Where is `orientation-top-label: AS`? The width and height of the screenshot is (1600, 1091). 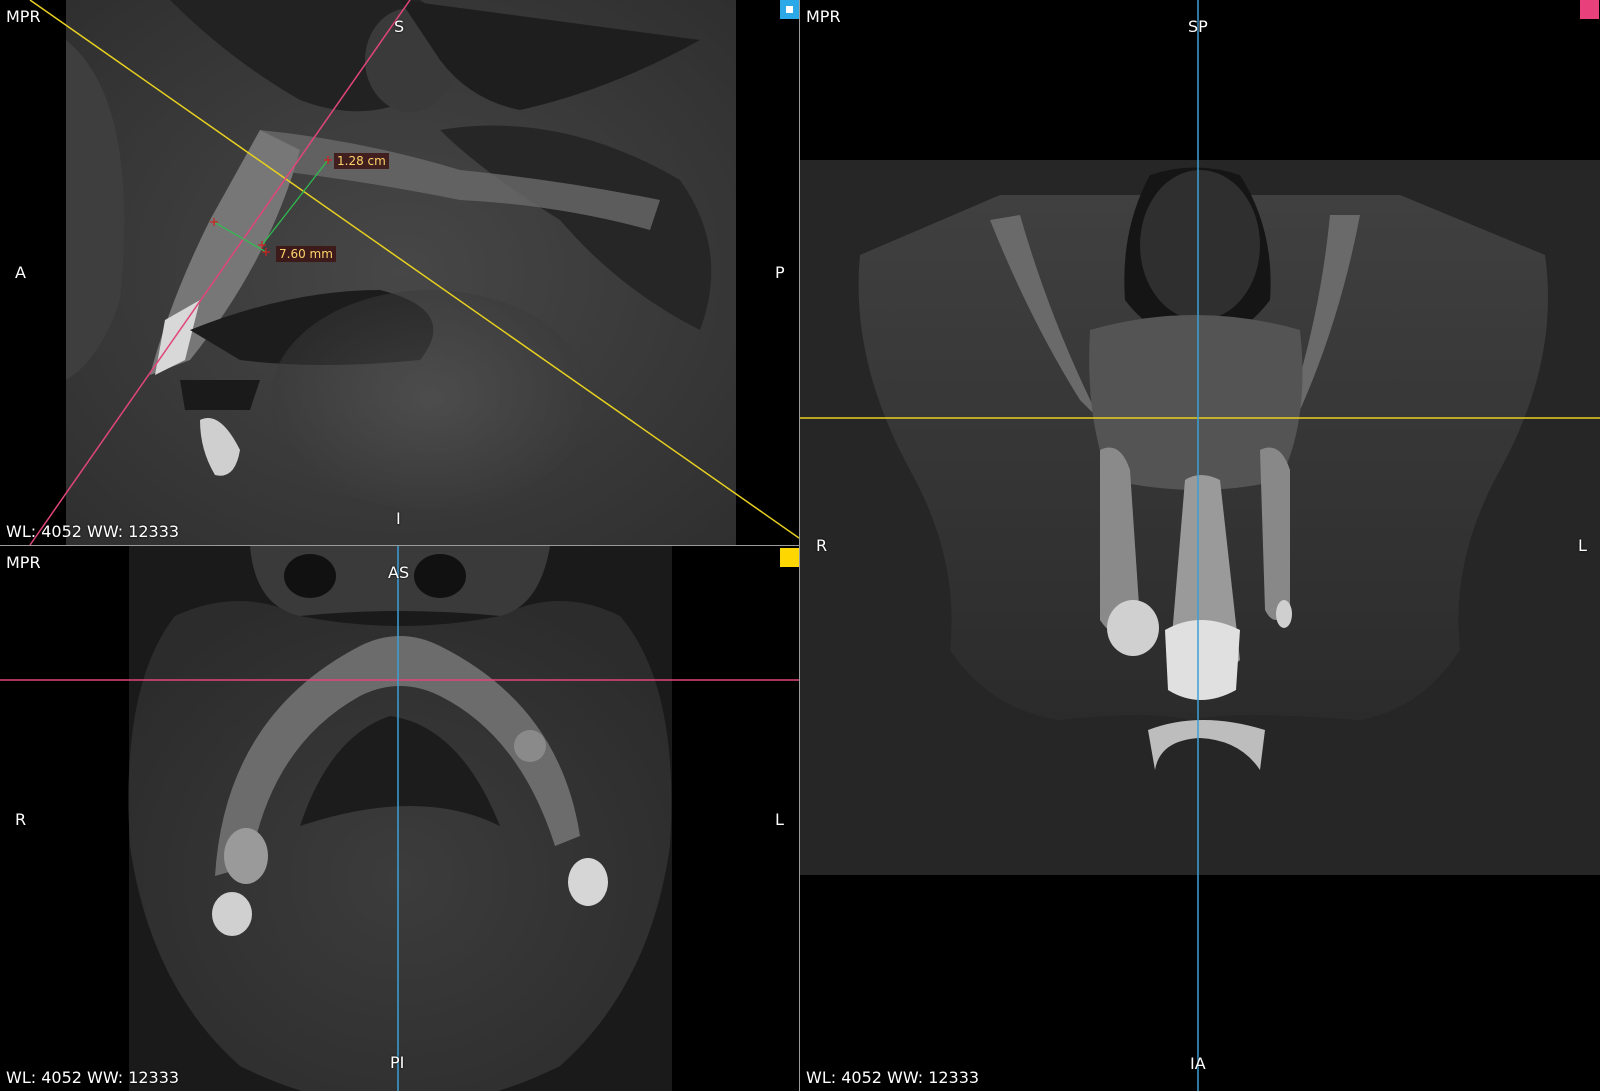
orientation-top-label: AS is located at coordinates (399, 572).